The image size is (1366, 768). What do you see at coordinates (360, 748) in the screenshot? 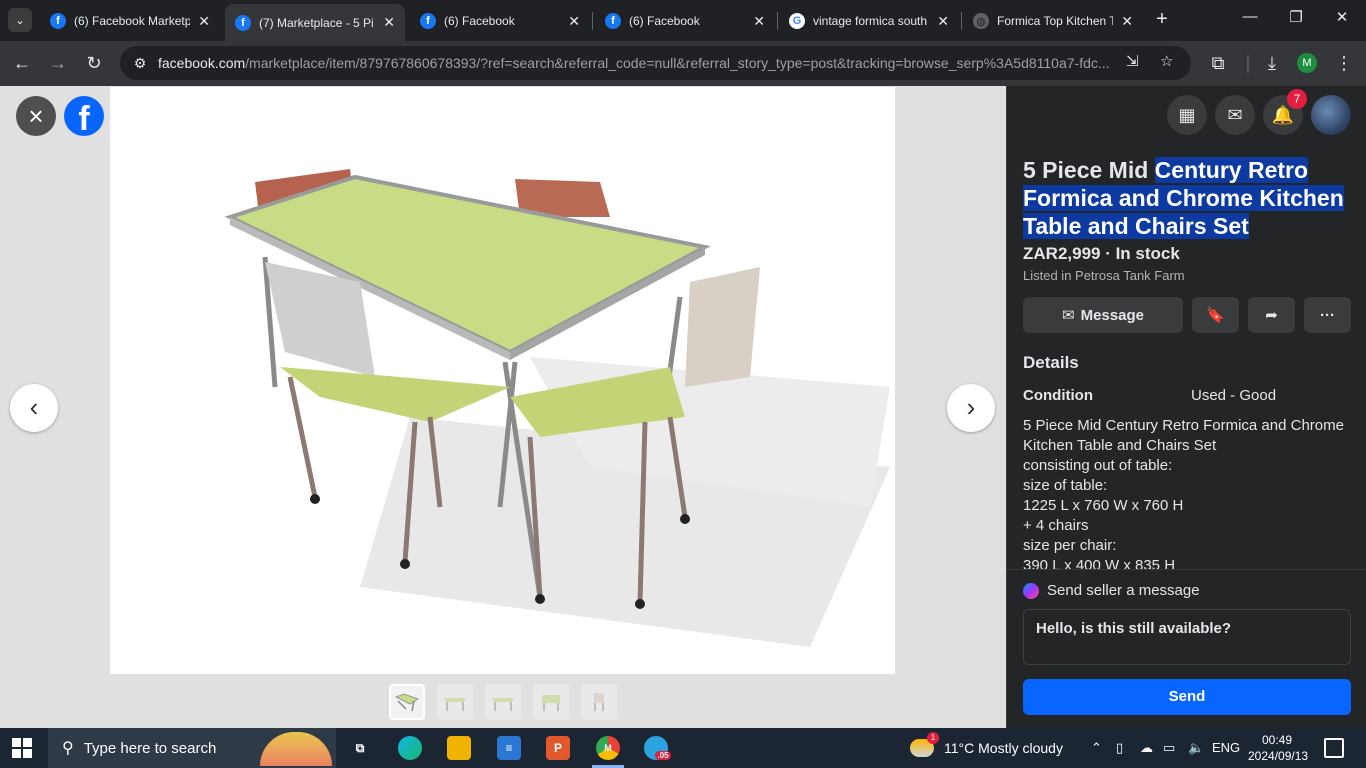
I see `task-view-icon: ⧉` at bounding box center [360, 748].